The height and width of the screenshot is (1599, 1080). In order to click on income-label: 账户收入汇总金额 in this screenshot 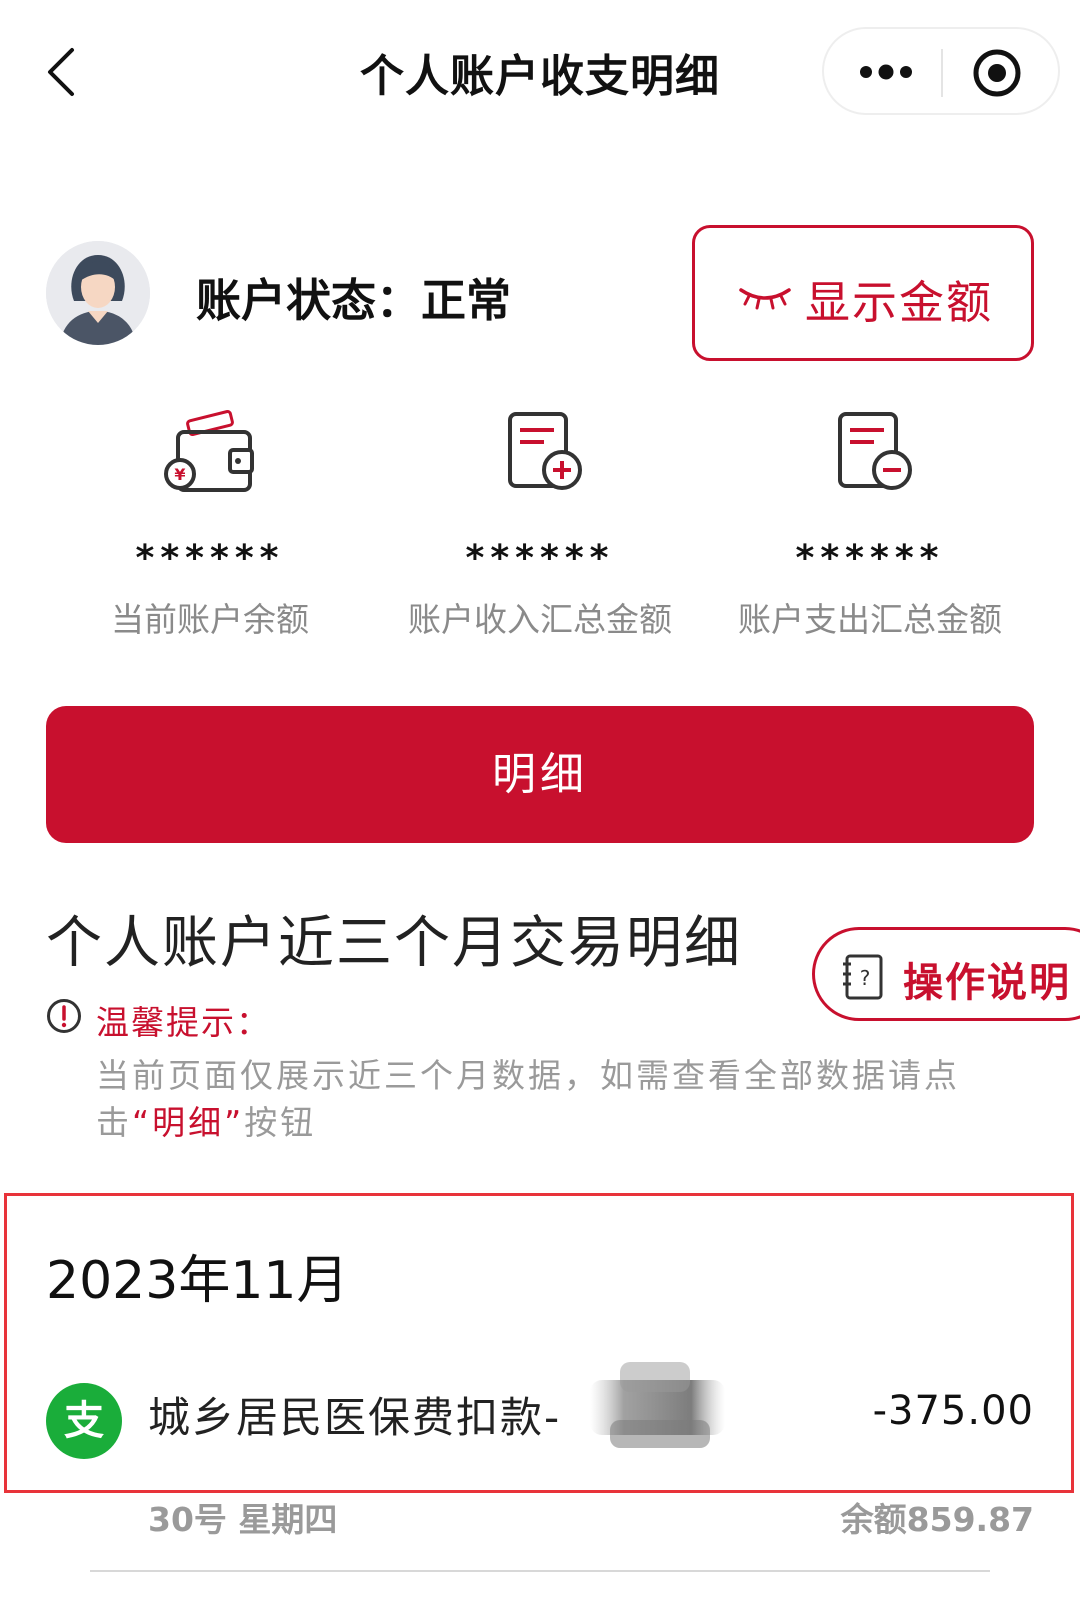, I will do `click(540, 619)`.